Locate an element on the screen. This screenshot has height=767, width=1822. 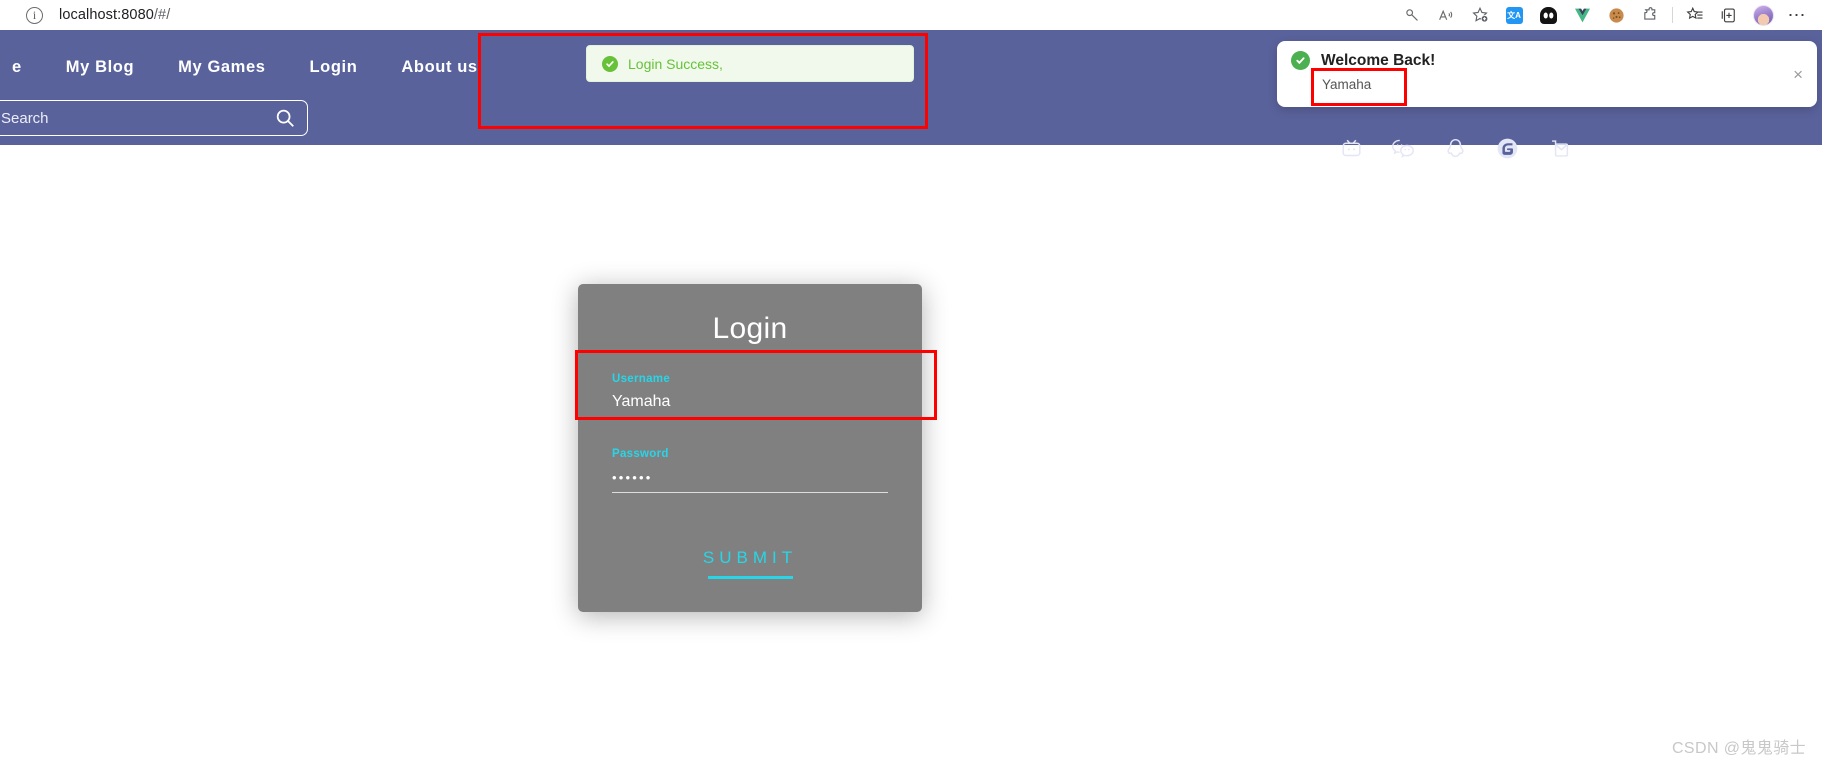
nav-links: e My Blog My Games Login About us is located at coordinates (250, 67).